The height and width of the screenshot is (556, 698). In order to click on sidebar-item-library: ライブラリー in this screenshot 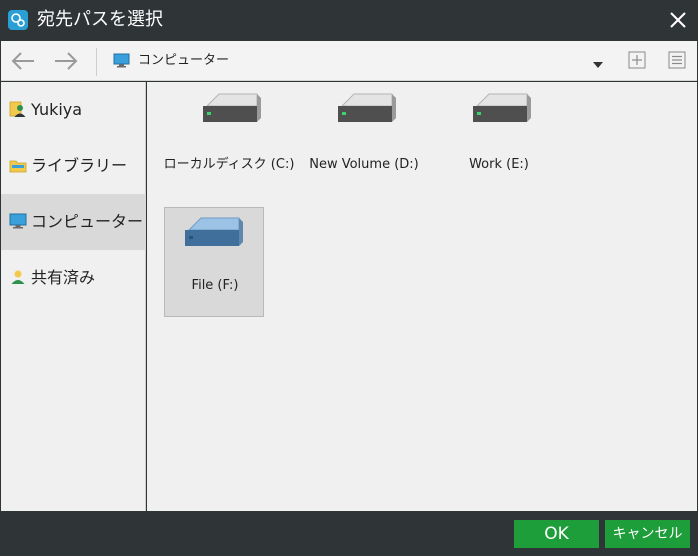, I will do `click(73, 166)`.